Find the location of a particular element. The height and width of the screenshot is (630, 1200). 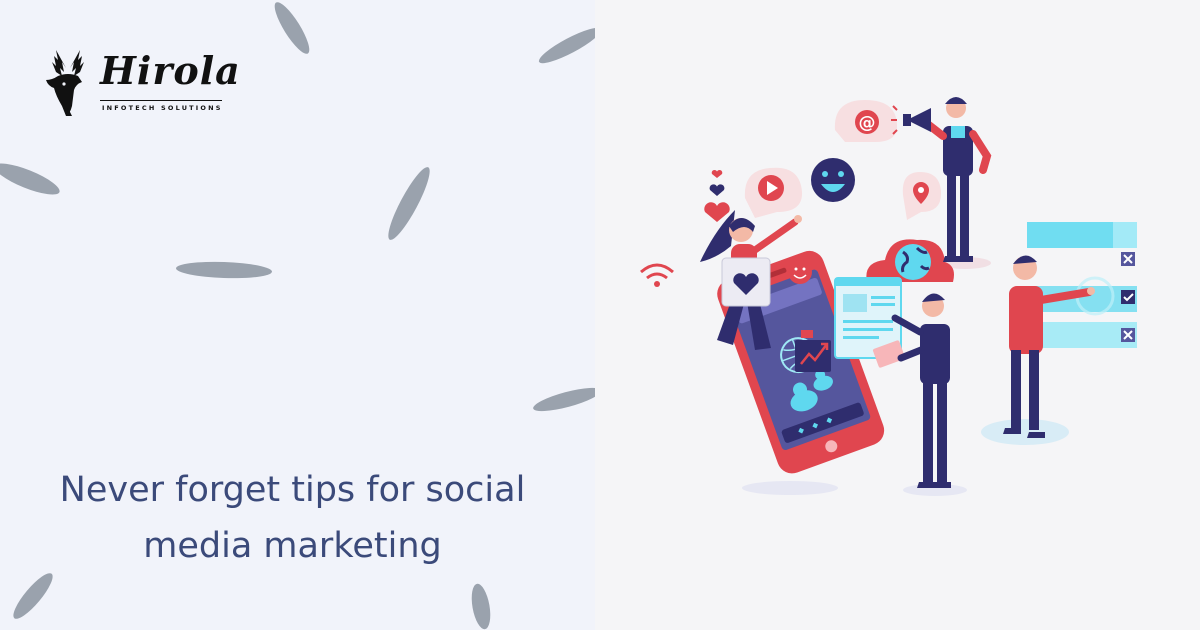

location-pin-icon is located at coordinates (921, 196).